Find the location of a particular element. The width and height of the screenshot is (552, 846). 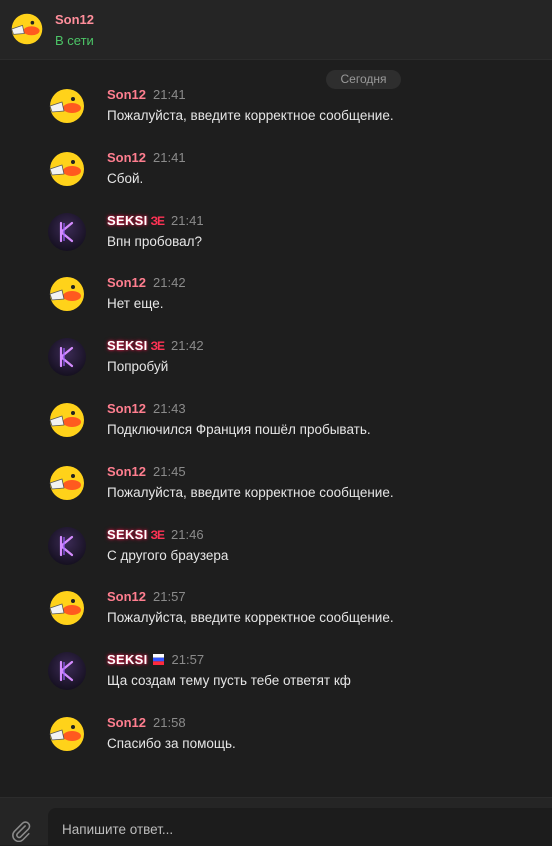

message-text: Подключился Франция пошёл пробывать. is located at coordinates (239, 429).